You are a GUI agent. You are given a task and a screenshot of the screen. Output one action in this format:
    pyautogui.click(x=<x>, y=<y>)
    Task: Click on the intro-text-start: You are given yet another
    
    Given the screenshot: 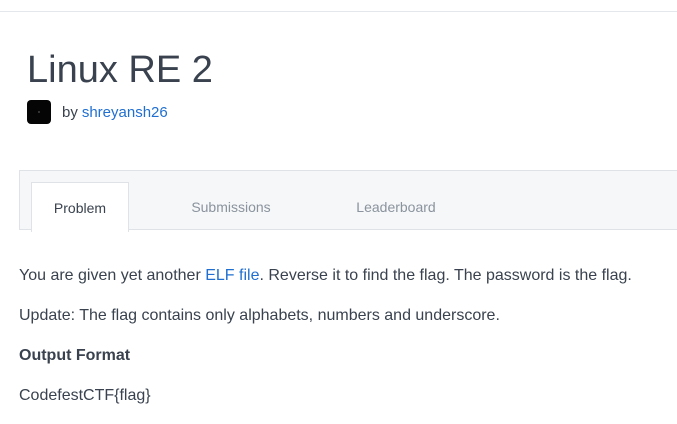 What is the action you would take?
    pyautogui.click(x=112, y=275)
    